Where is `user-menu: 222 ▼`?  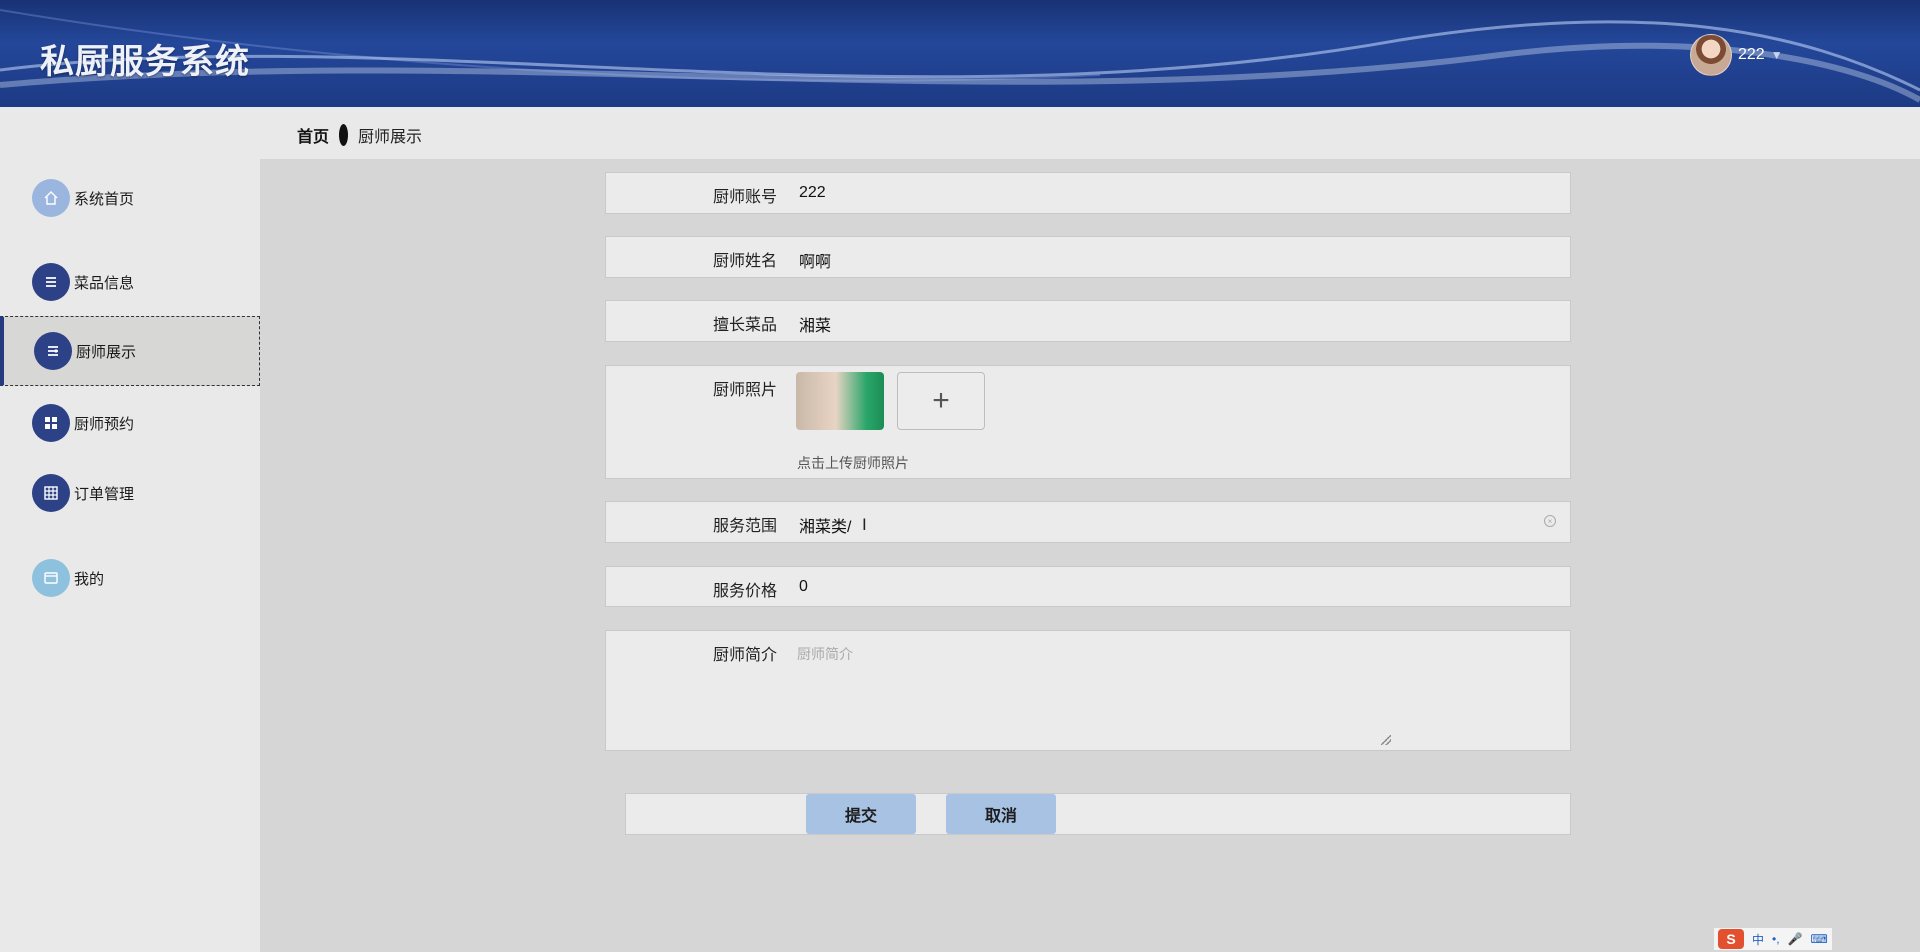
user-menu: 222 ▼ is located at coordinates (1736, 55).